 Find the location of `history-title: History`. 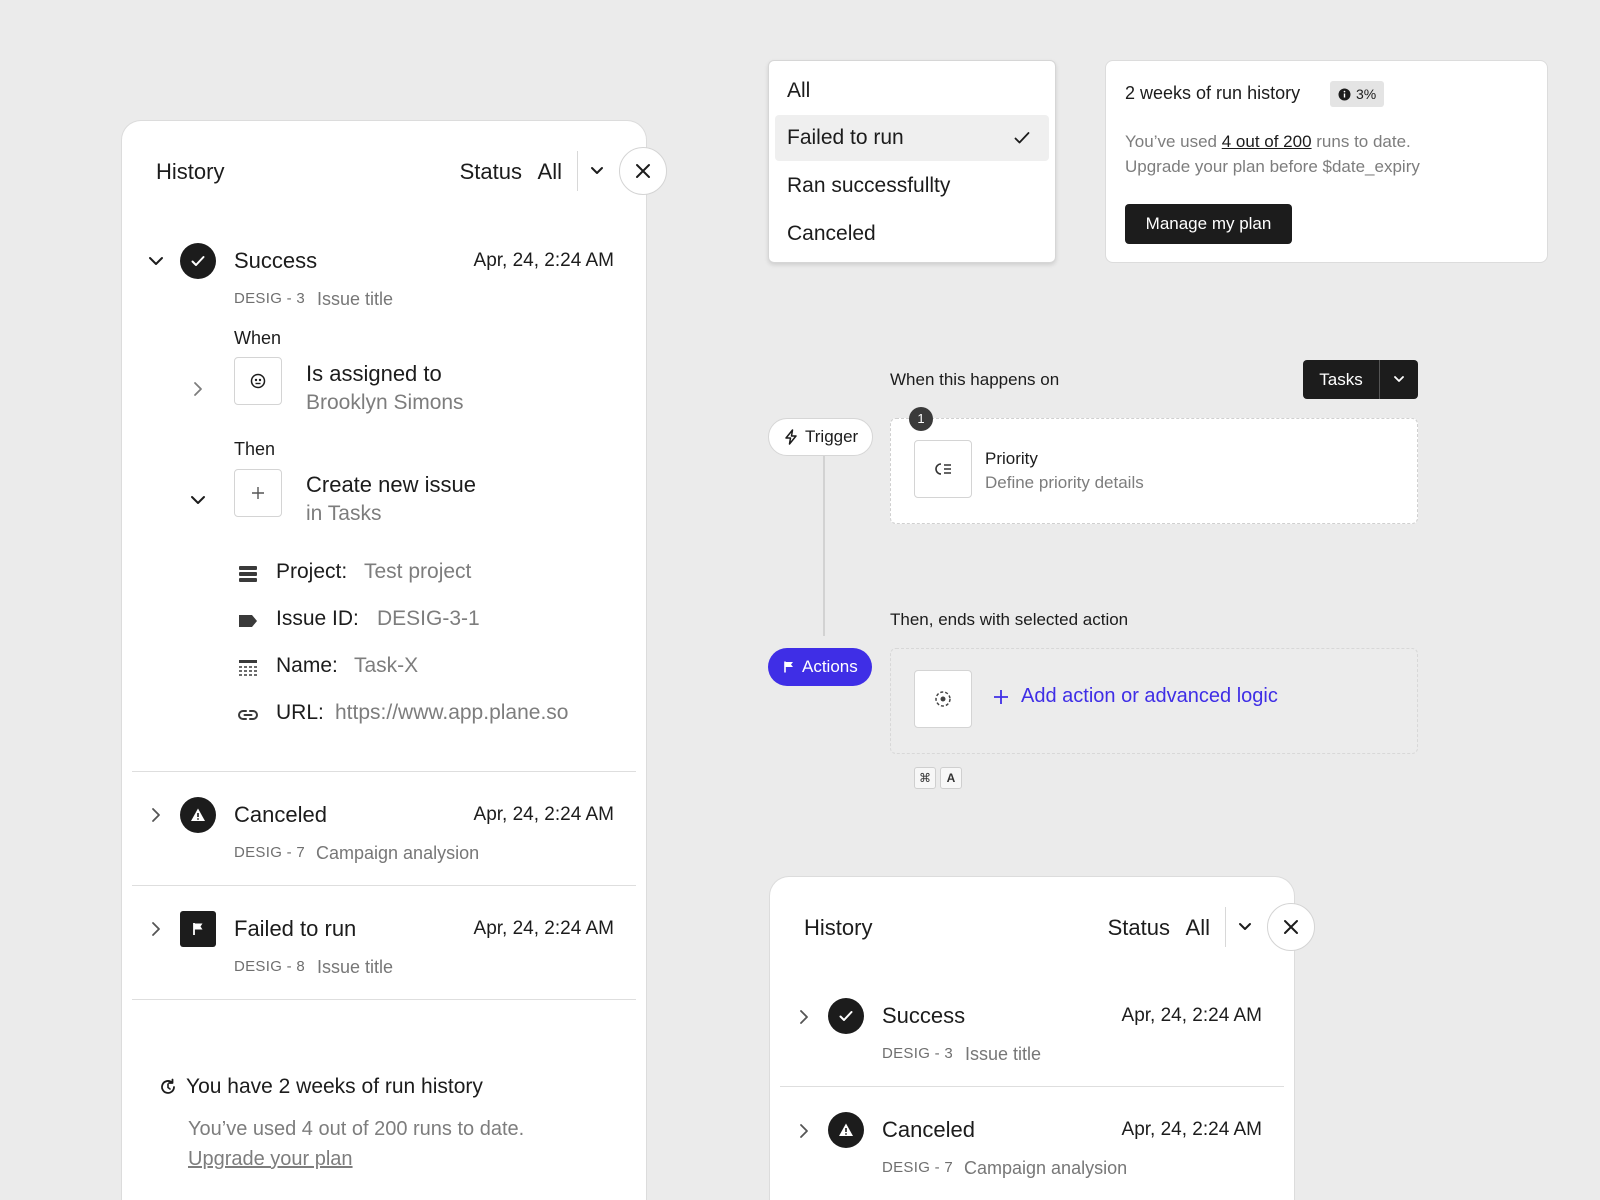

history-title: History is located at coordinates (190, 171).